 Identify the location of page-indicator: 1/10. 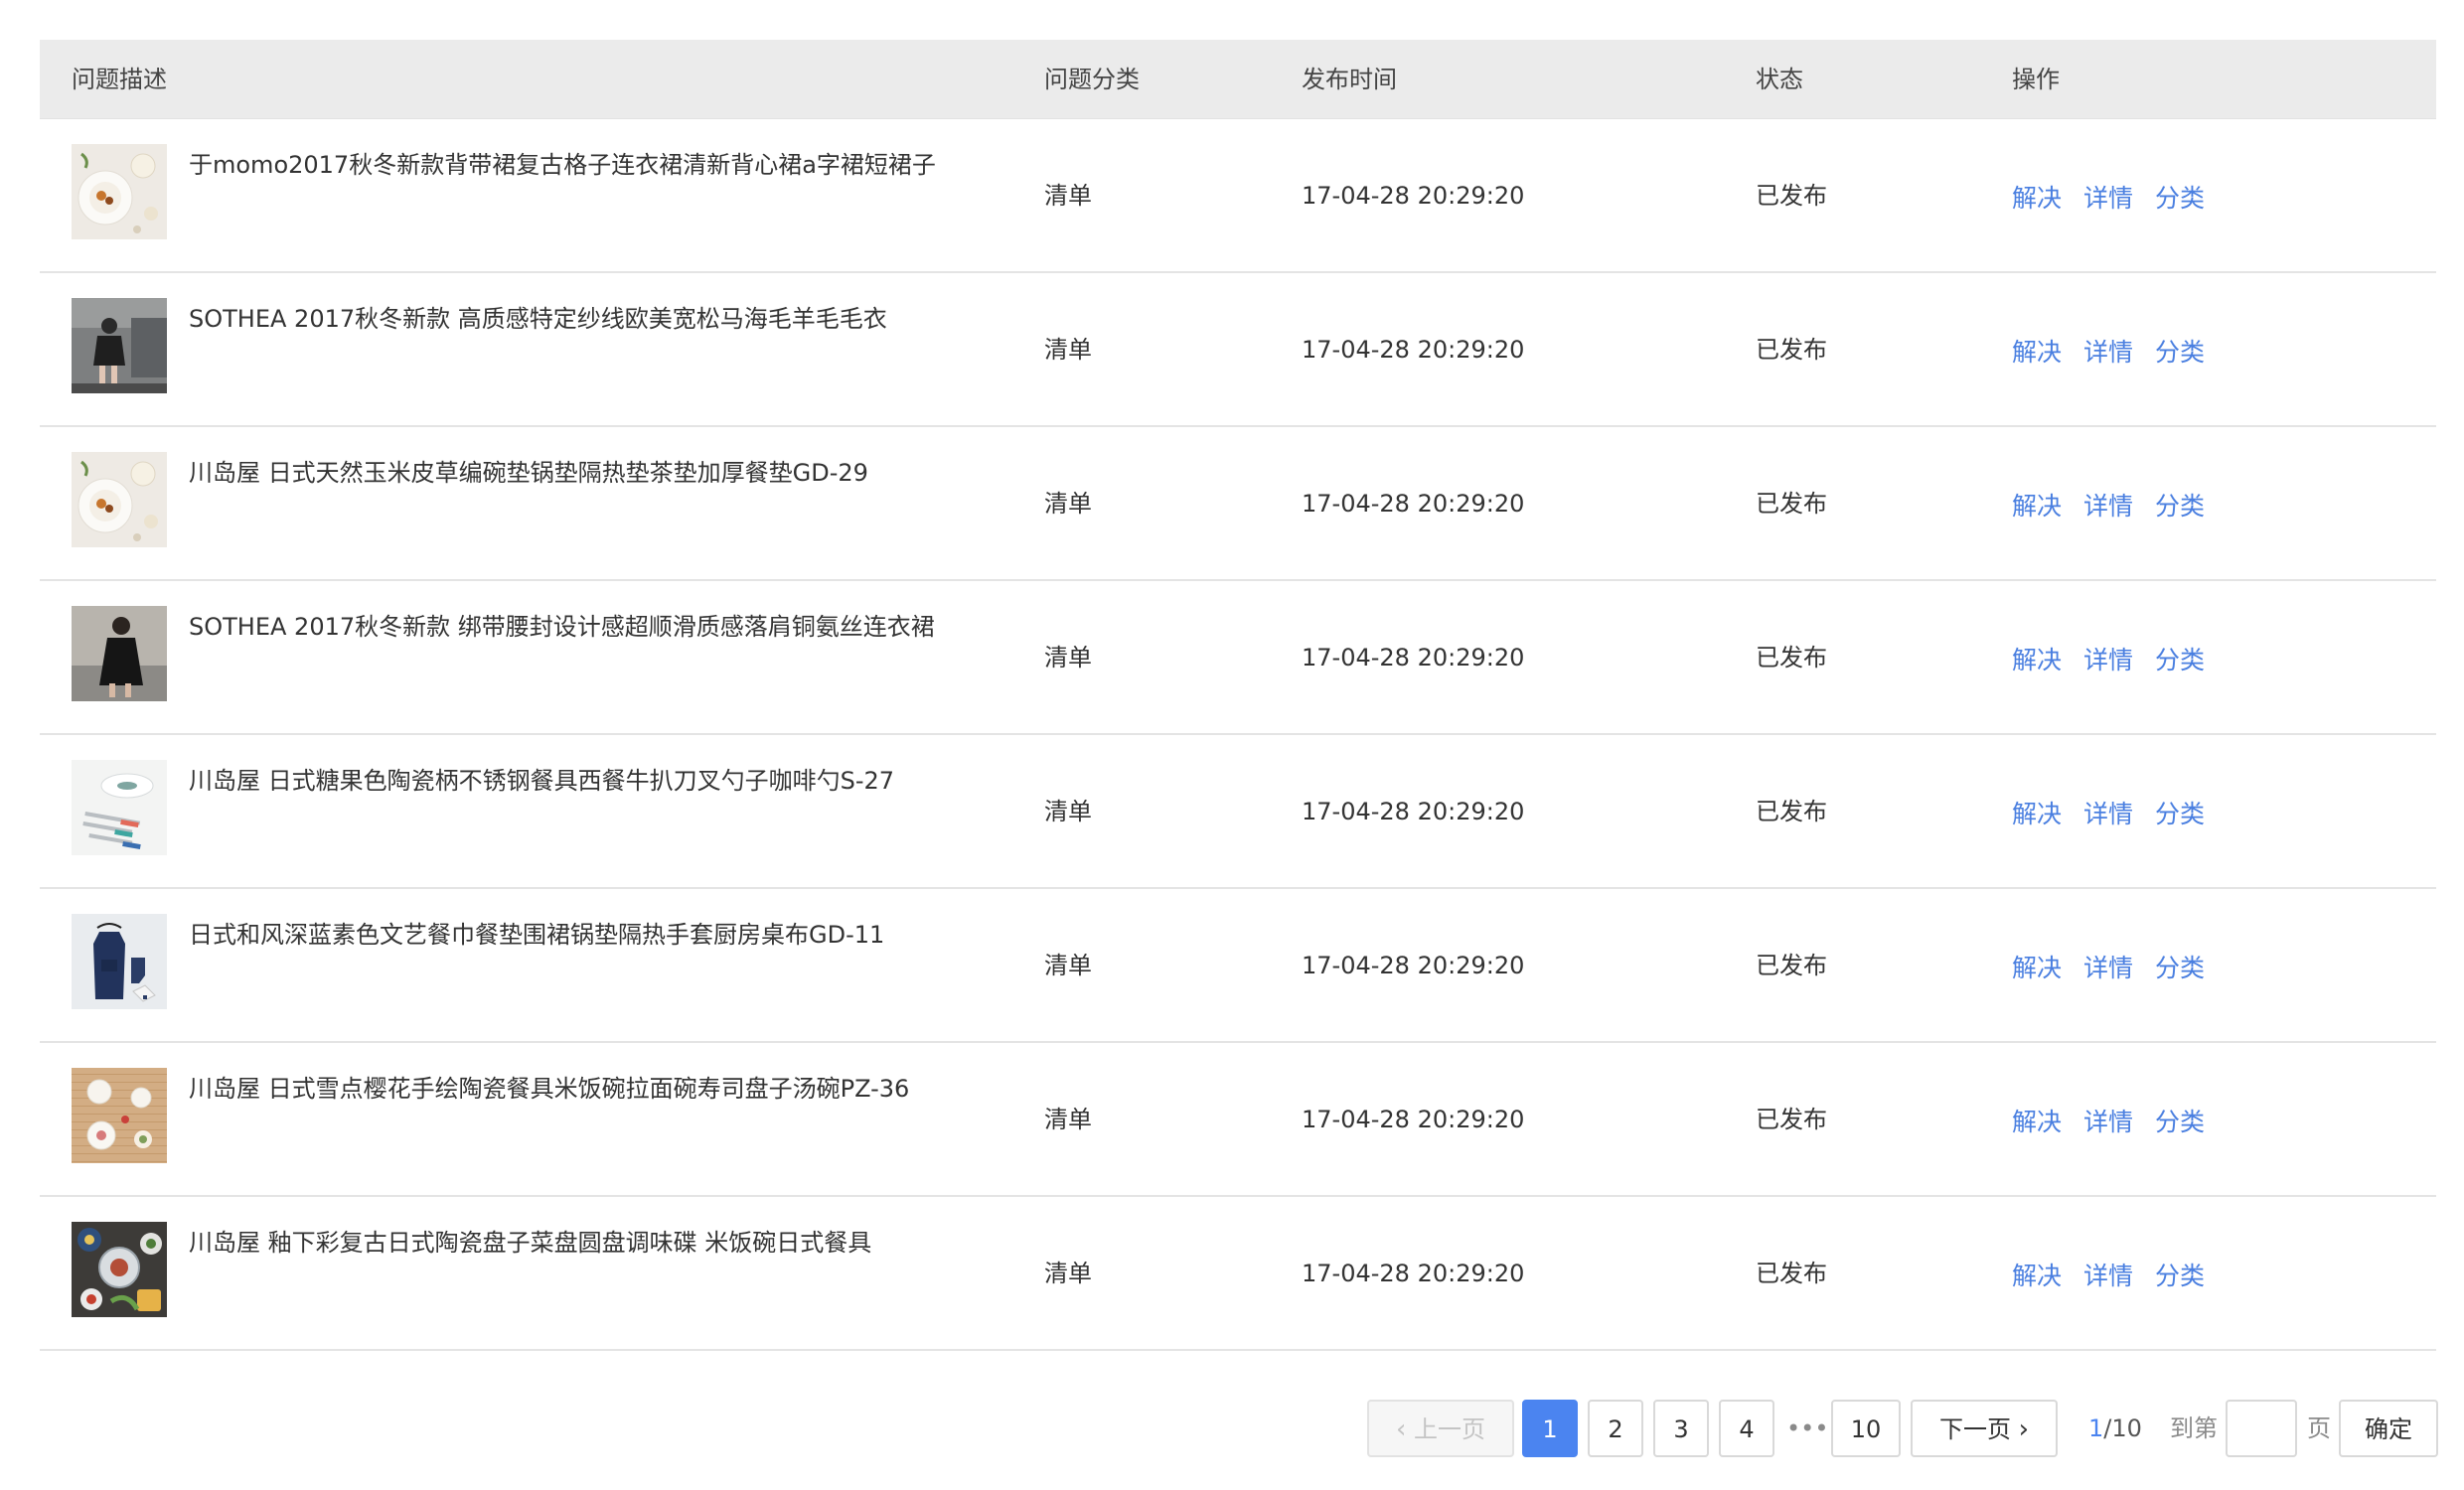
(2115, 1429).